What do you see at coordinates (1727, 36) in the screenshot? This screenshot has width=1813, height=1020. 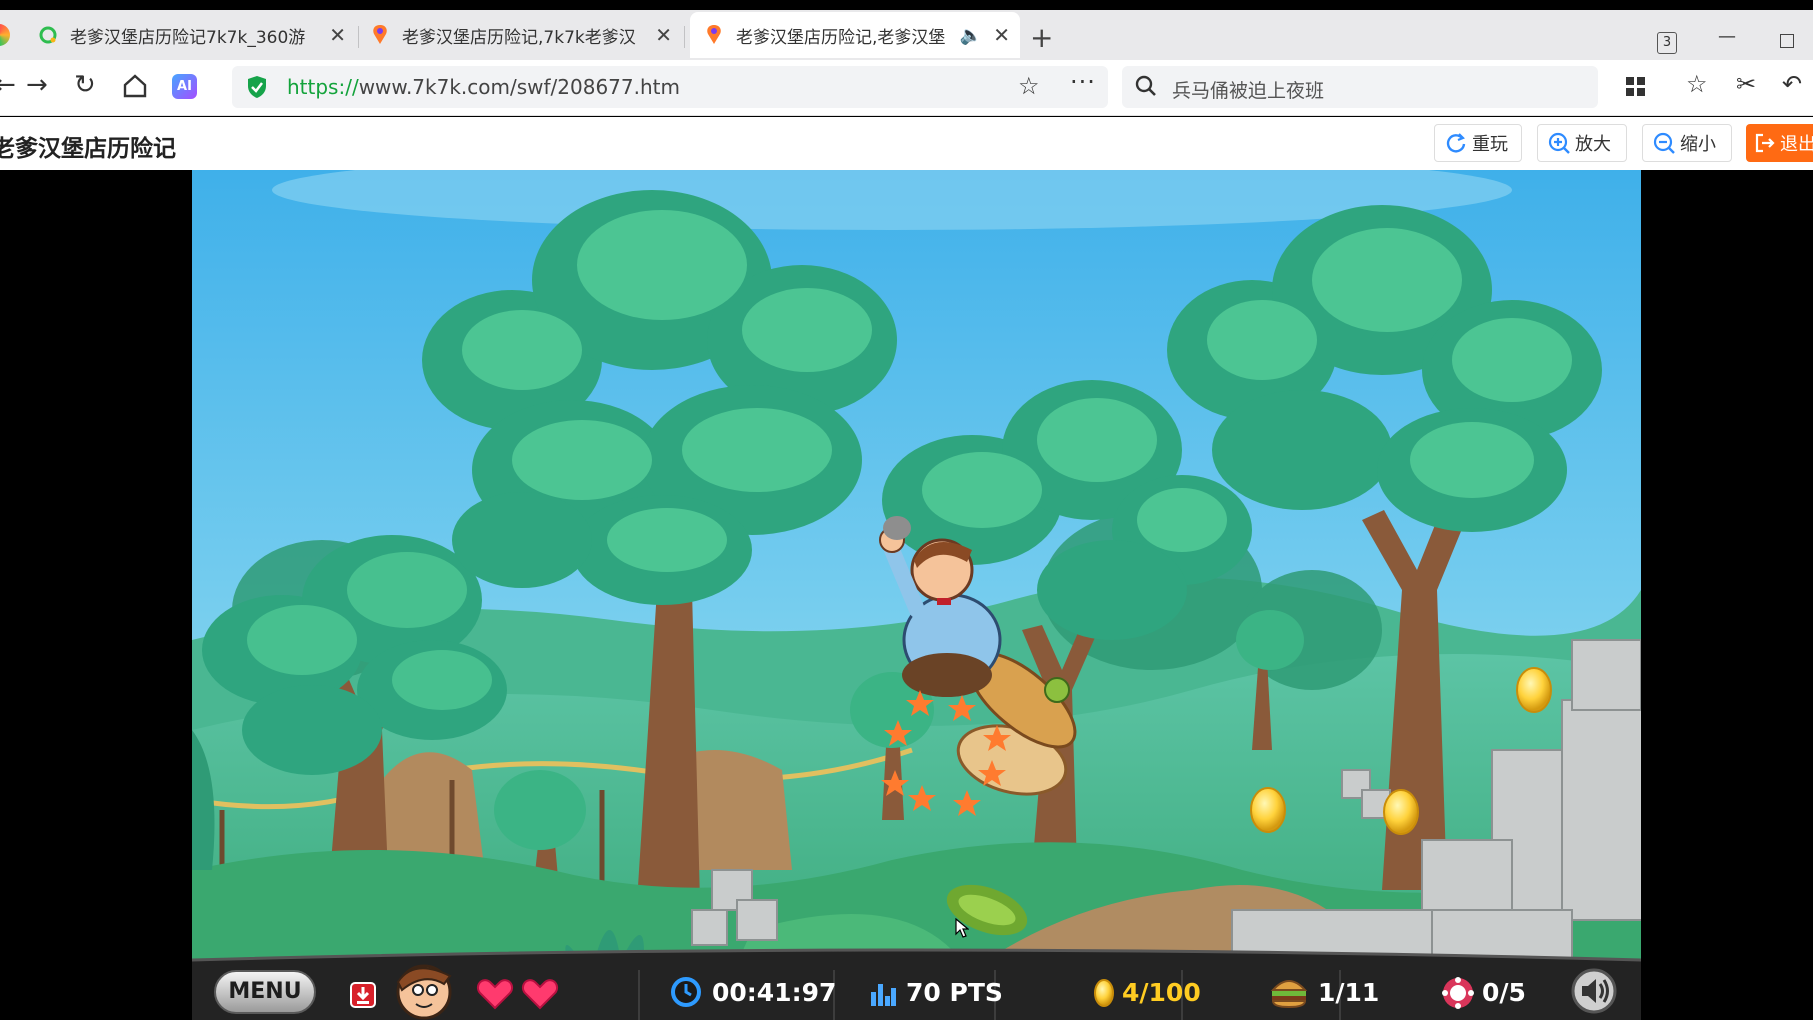 I see `minimize-button: —` at bounding box center [1727, 36].